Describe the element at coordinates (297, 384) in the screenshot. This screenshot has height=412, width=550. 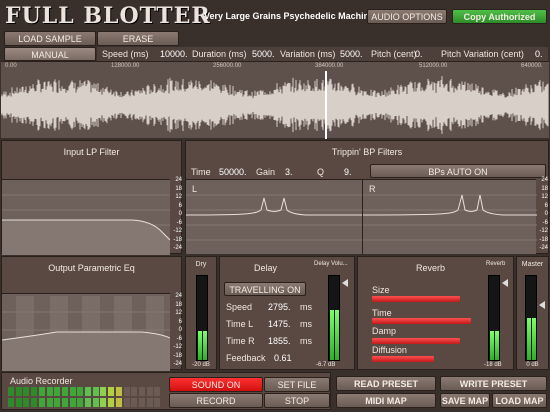
I see `set-file-button: SET FILE` at that location.